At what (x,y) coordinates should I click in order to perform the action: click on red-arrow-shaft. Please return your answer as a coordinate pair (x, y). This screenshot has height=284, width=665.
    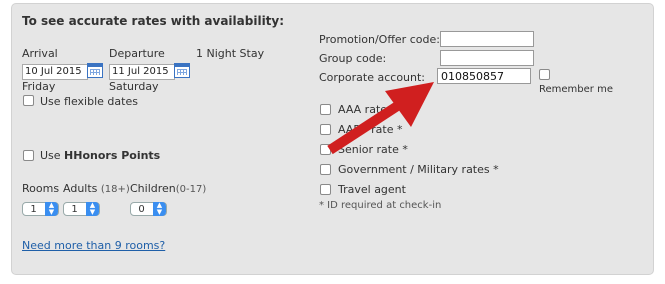
    Looking at the image, I should click on (366, 126).